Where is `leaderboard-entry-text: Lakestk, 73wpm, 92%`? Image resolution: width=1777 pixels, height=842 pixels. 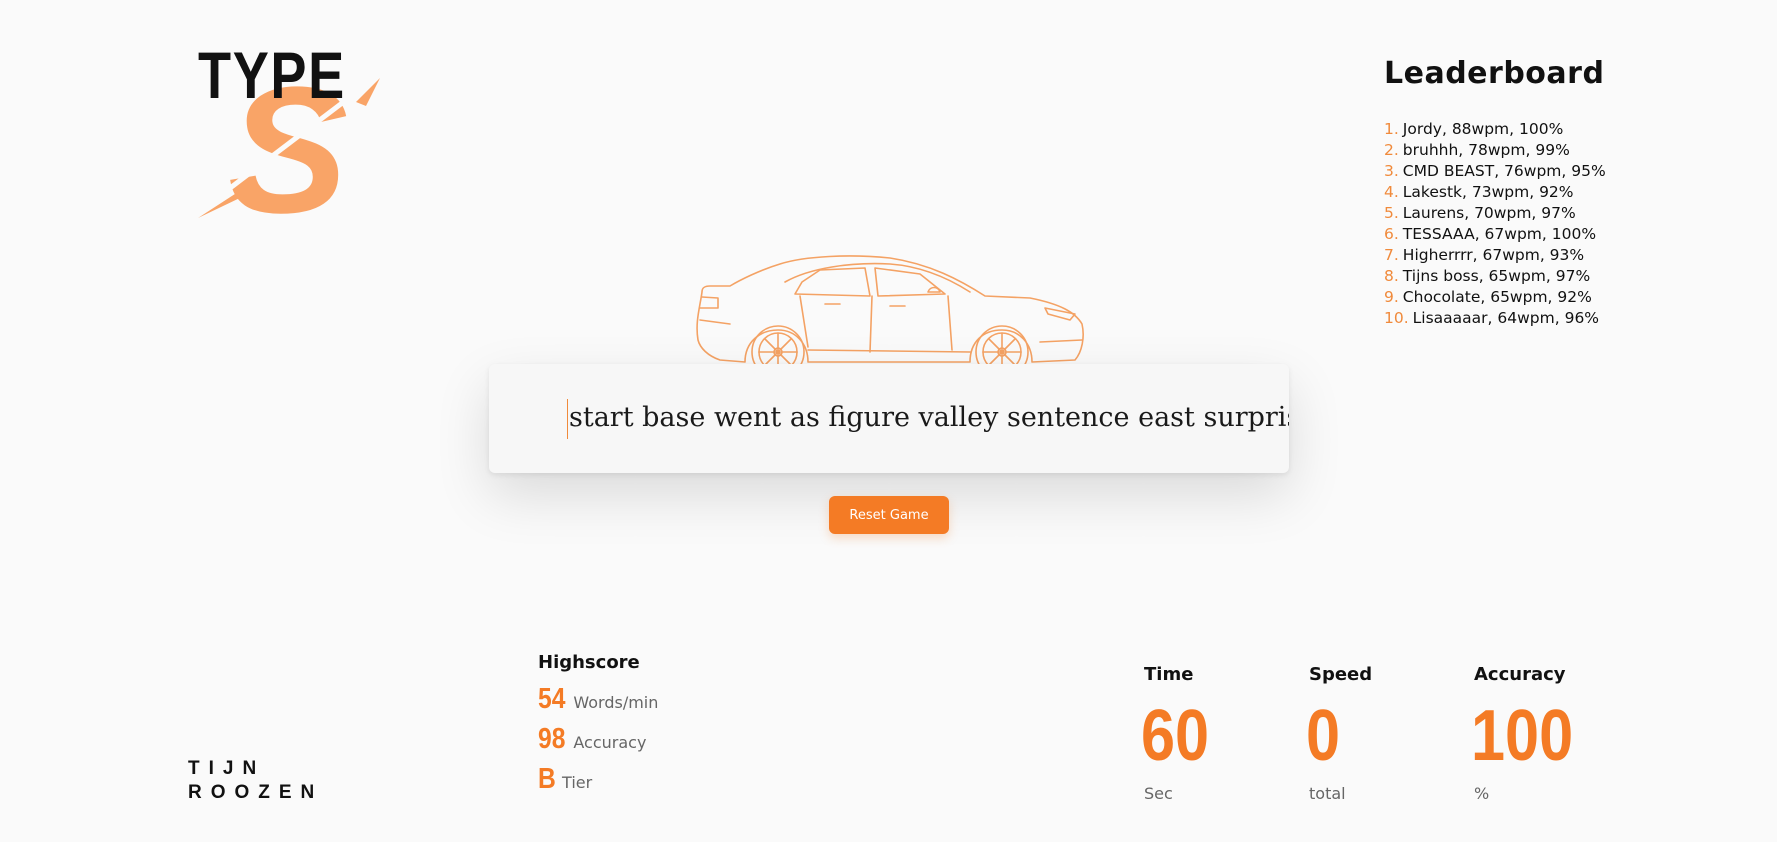
leaderboard-entry-text: Lakestk, 73wpm, 92% is located at coordinates (1488, 192).